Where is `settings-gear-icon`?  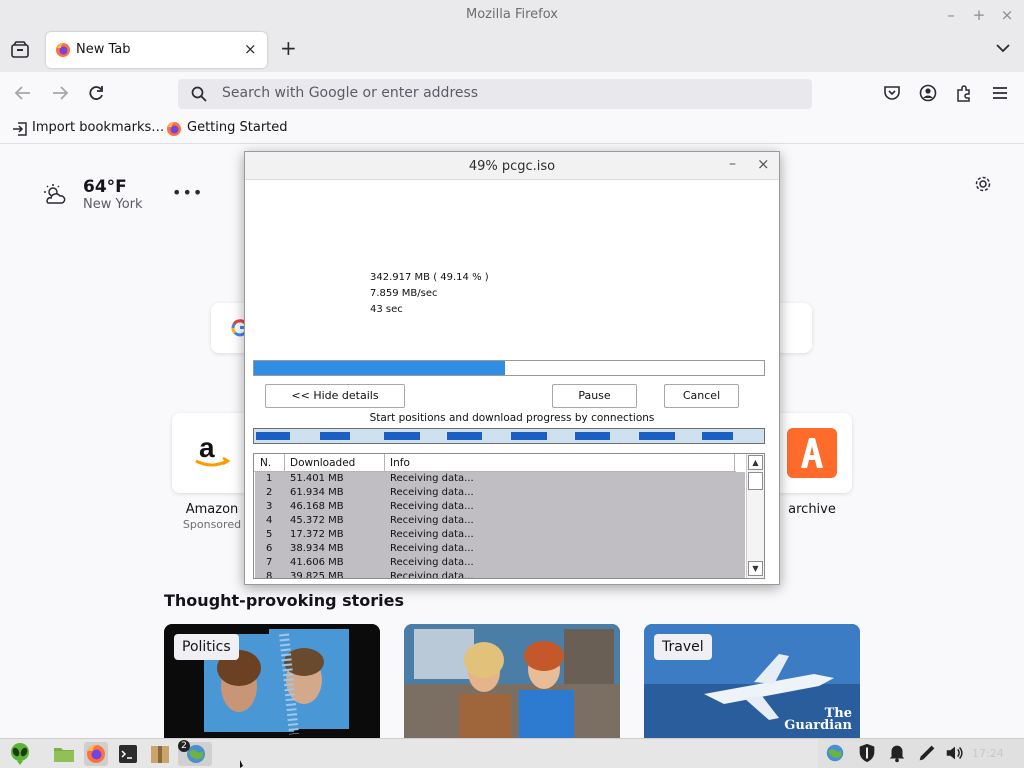 settings-gear-icon is located at coordinates (983, 184).